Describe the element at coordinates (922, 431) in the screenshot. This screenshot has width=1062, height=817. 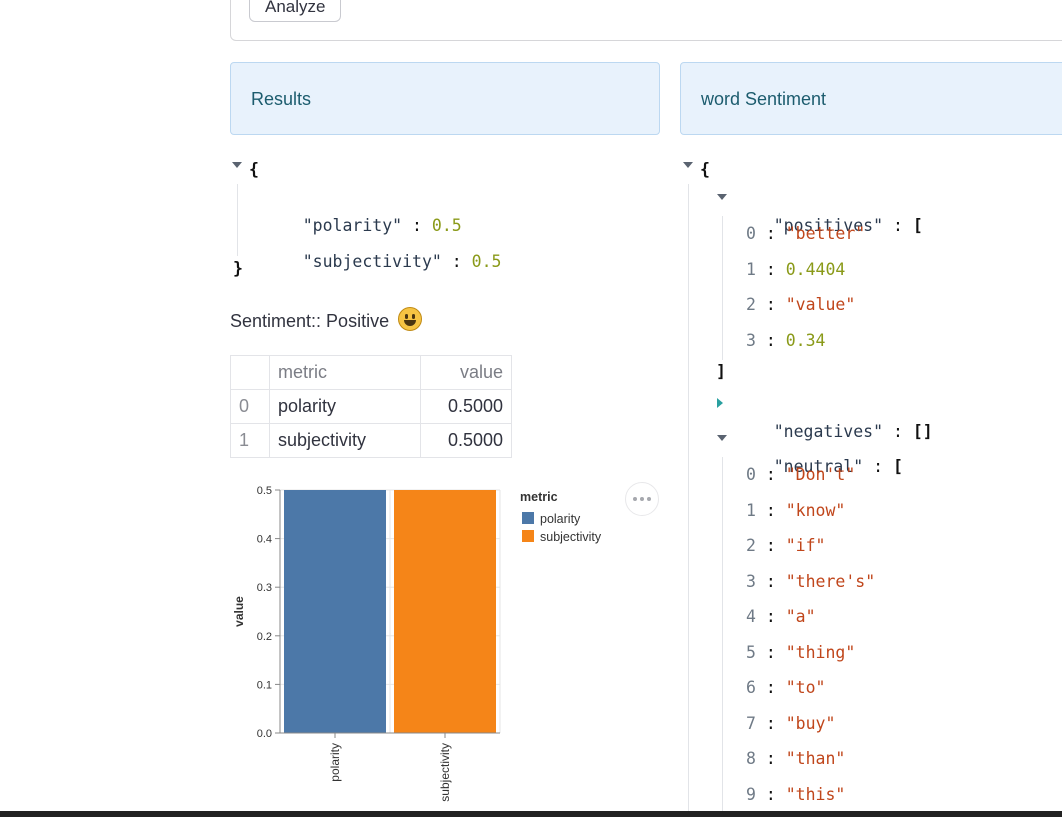
I see `json-bracket: []` at that location.